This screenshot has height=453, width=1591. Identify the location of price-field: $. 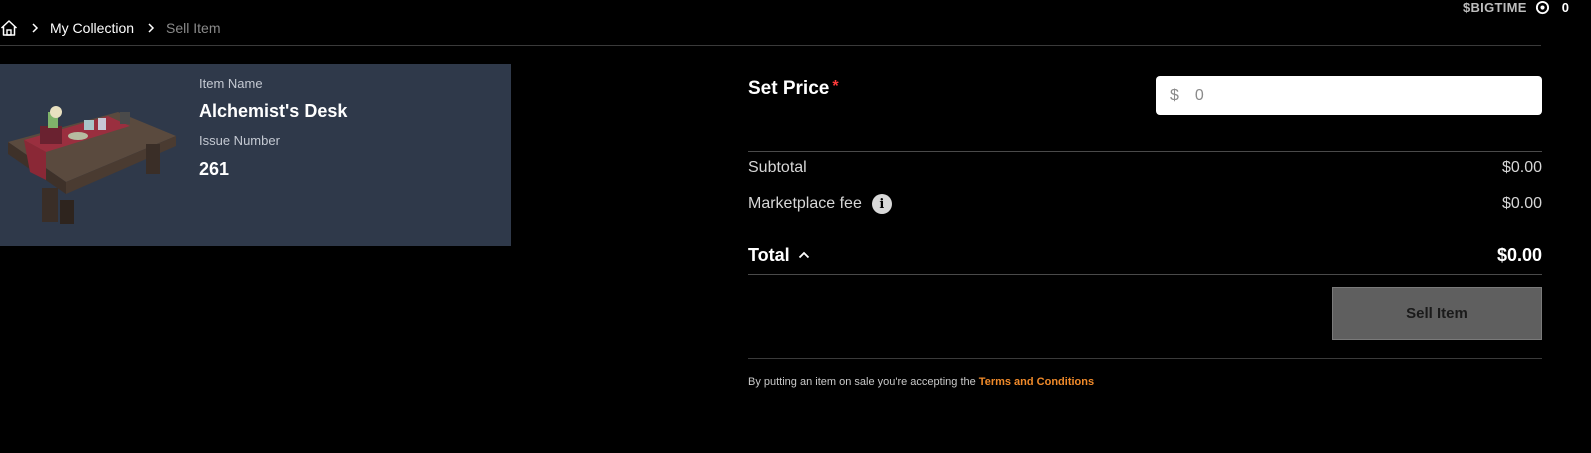
(1349, 95).